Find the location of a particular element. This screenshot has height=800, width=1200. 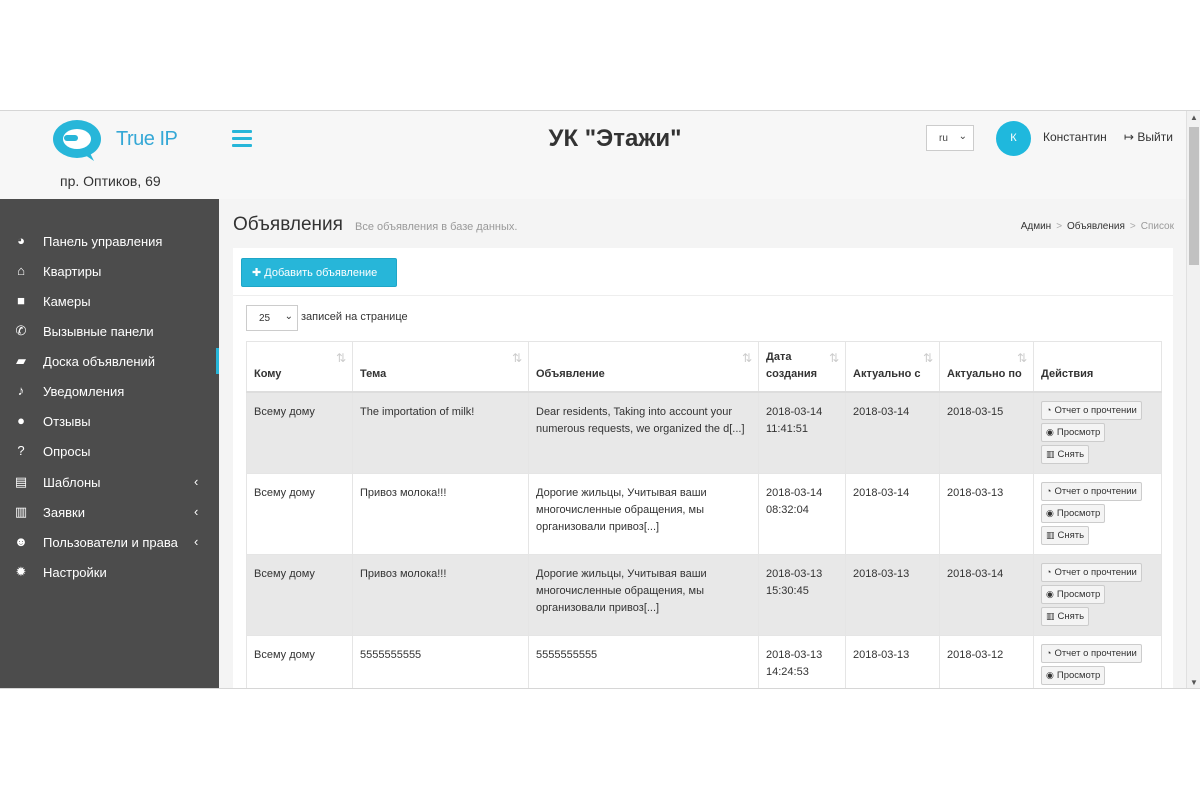

username: Константин is located at coordinates (1075, 137).